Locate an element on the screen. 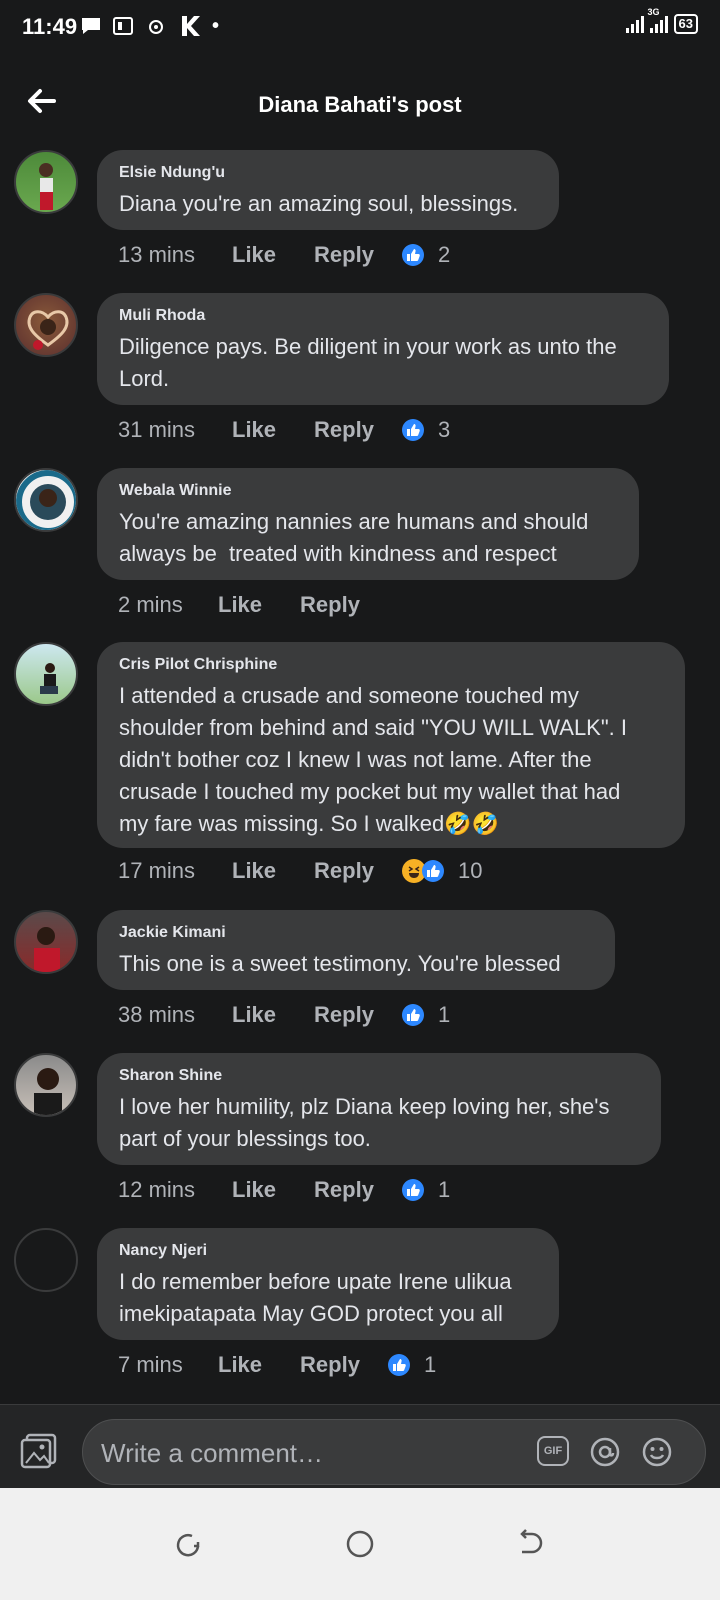 The image size is (720, 1600). reaction-count: 3 is located at coordinates (444, 429).